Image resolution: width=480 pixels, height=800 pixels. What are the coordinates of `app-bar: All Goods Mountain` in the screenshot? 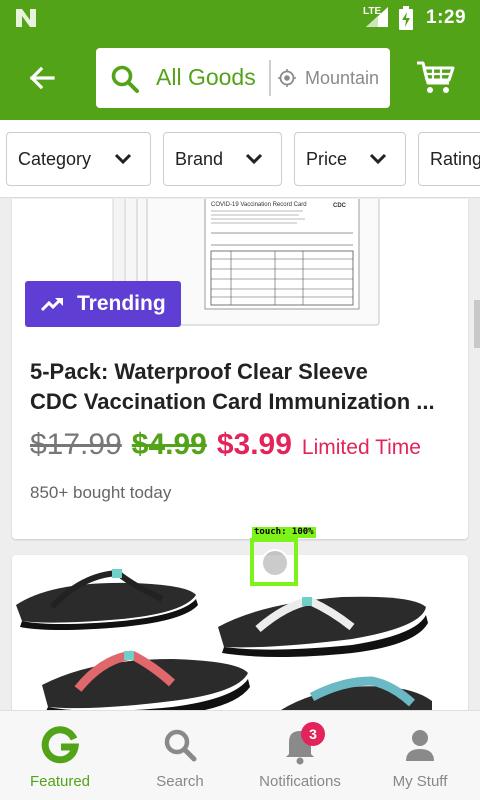 It's located at (240, 78).